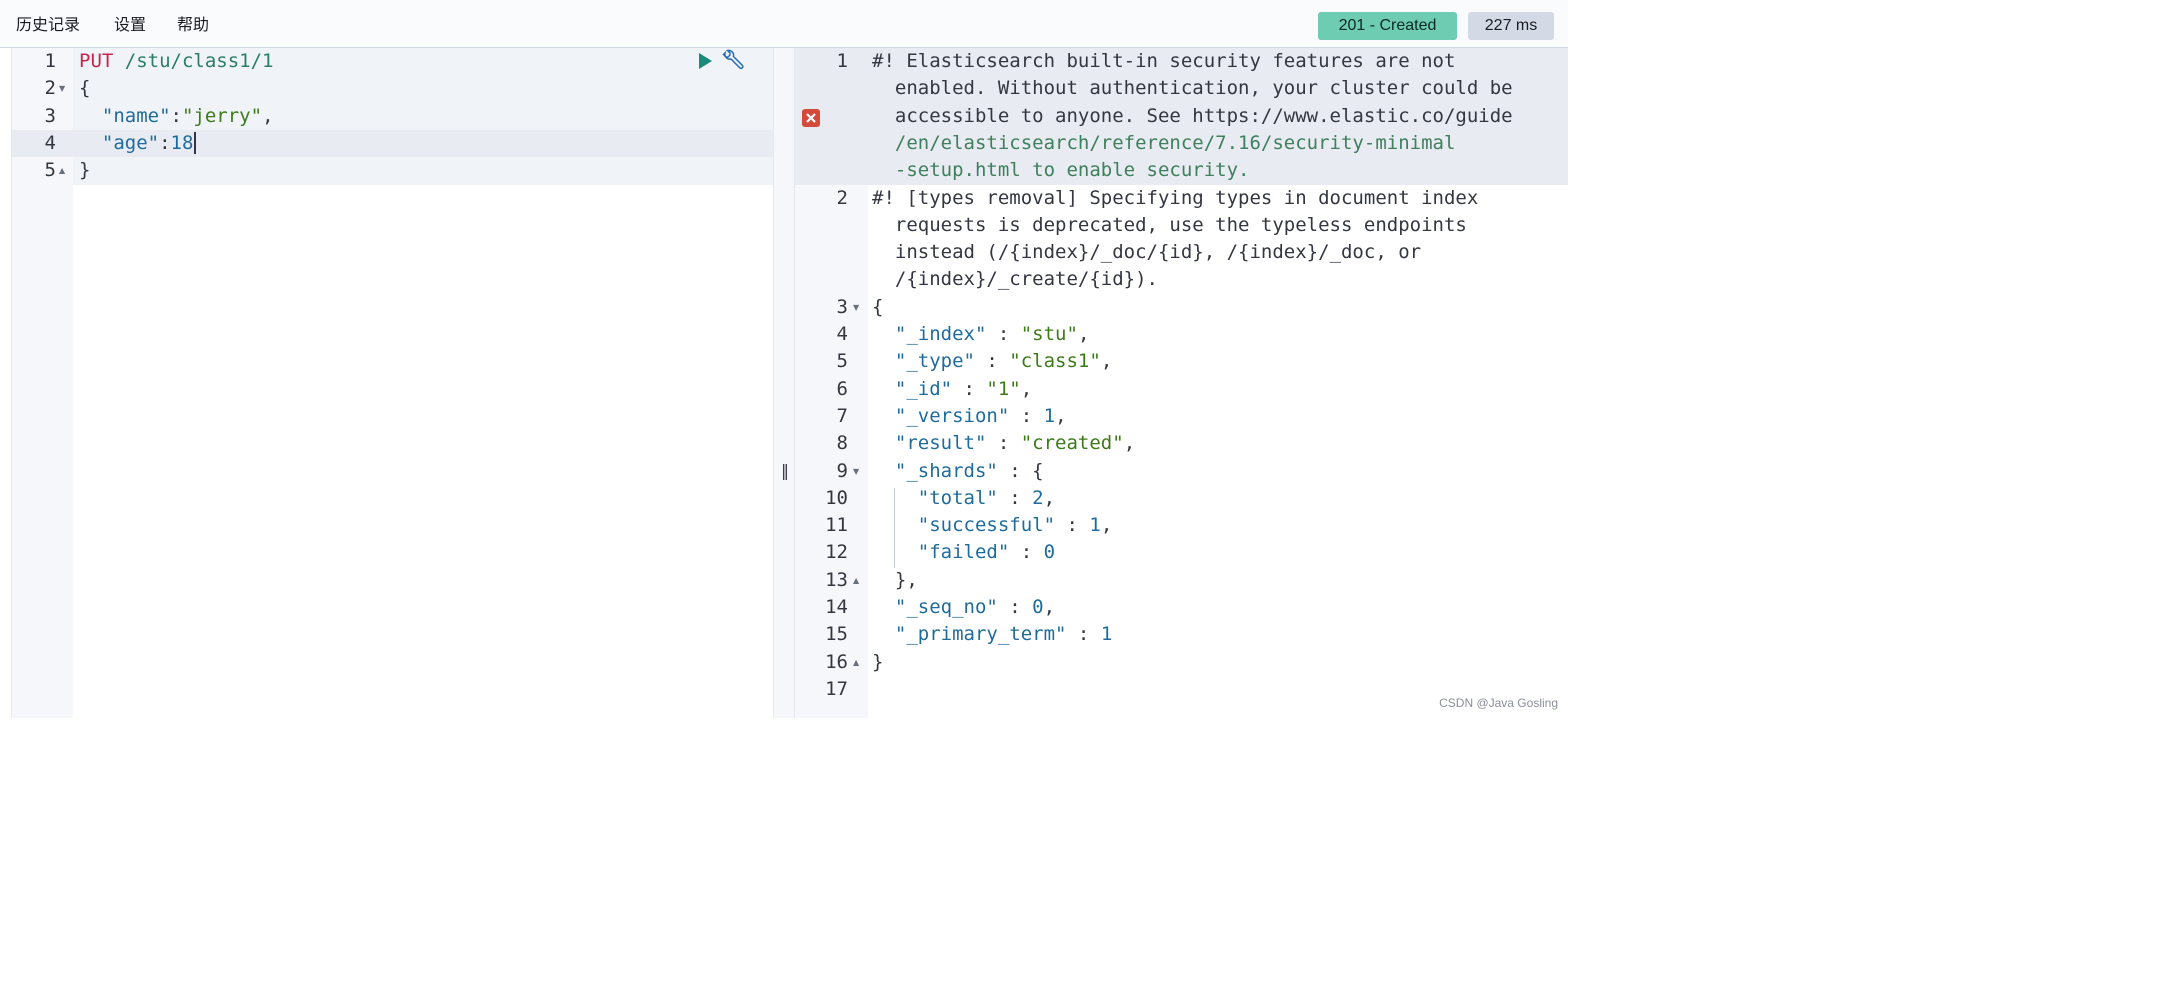 This screenshot has height=998, width=2178. I want to click on json-key: "failed", so click(963, 552).